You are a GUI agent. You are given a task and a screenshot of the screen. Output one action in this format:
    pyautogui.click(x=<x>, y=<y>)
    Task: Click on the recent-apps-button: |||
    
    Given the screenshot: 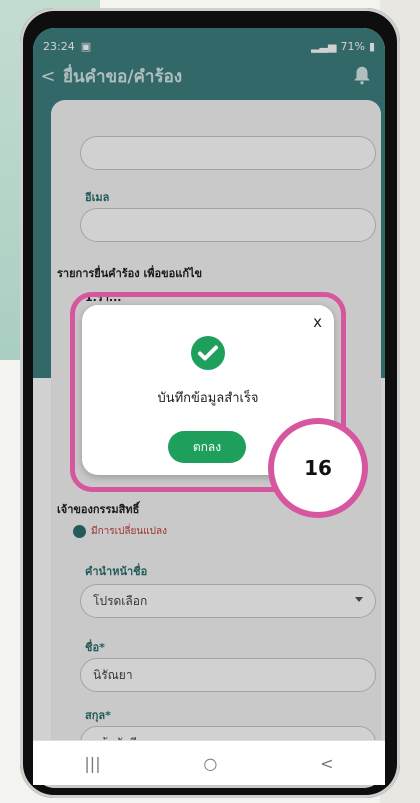 What is the action you would take?
    pyautogui.click(x=92, y=763)
    